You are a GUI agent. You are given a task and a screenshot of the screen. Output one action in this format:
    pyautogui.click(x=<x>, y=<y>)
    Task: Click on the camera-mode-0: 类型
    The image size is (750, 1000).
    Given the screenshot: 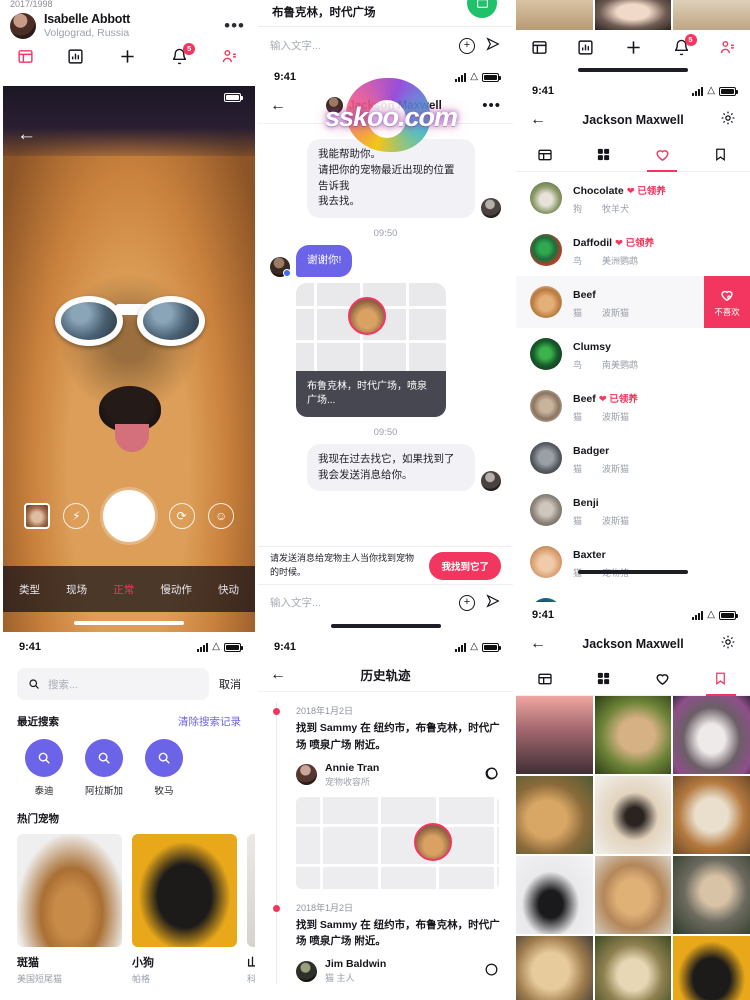 What is the action you would take?
    pyautogui.click(x=29, y=589)
    